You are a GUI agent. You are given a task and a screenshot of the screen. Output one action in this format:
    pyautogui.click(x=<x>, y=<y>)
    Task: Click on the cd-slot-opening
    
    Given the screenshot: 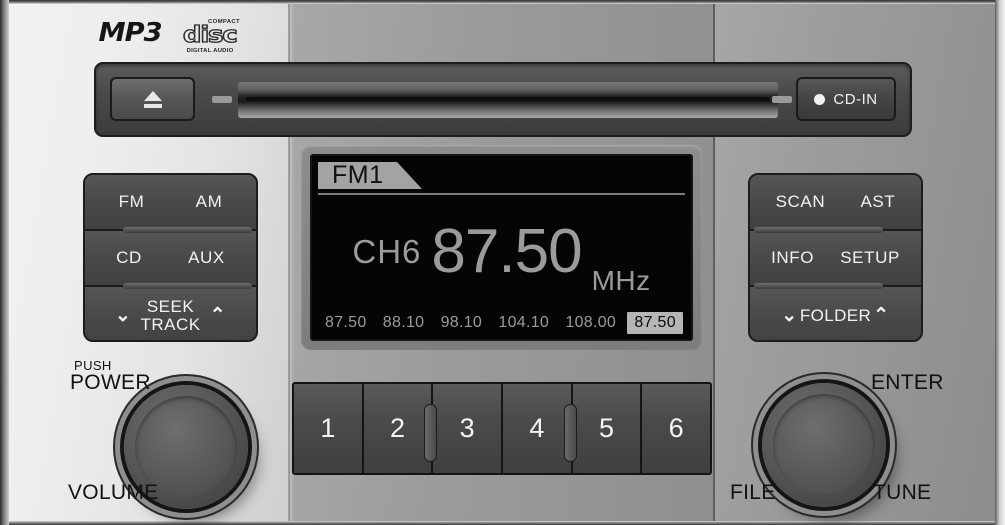 What is the action you would take?
    pyautogui.click(x=508, y=99)
    